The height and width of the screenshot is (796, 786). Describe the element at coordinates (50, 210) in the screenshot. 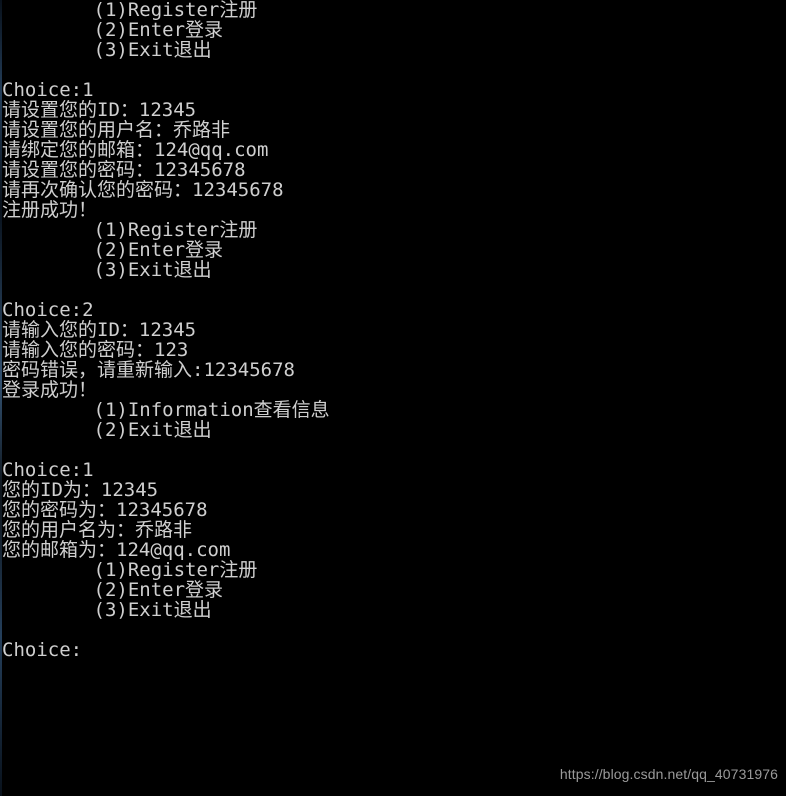

I see `terminal-line: 注册成功！` at that location.